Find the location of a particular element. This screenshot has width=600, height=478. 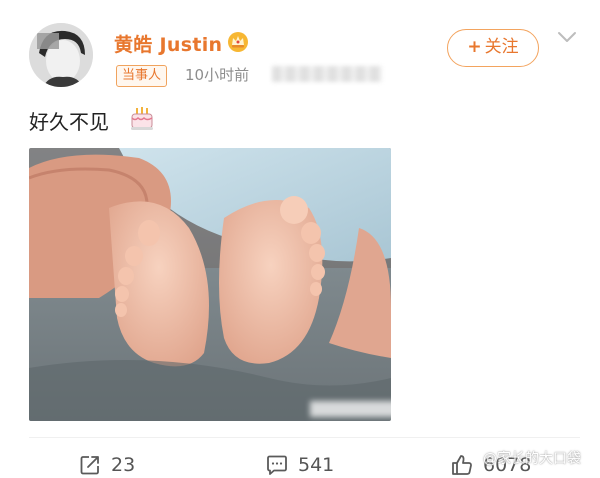

photo-blur-mark is located at coordinates (354, 409).